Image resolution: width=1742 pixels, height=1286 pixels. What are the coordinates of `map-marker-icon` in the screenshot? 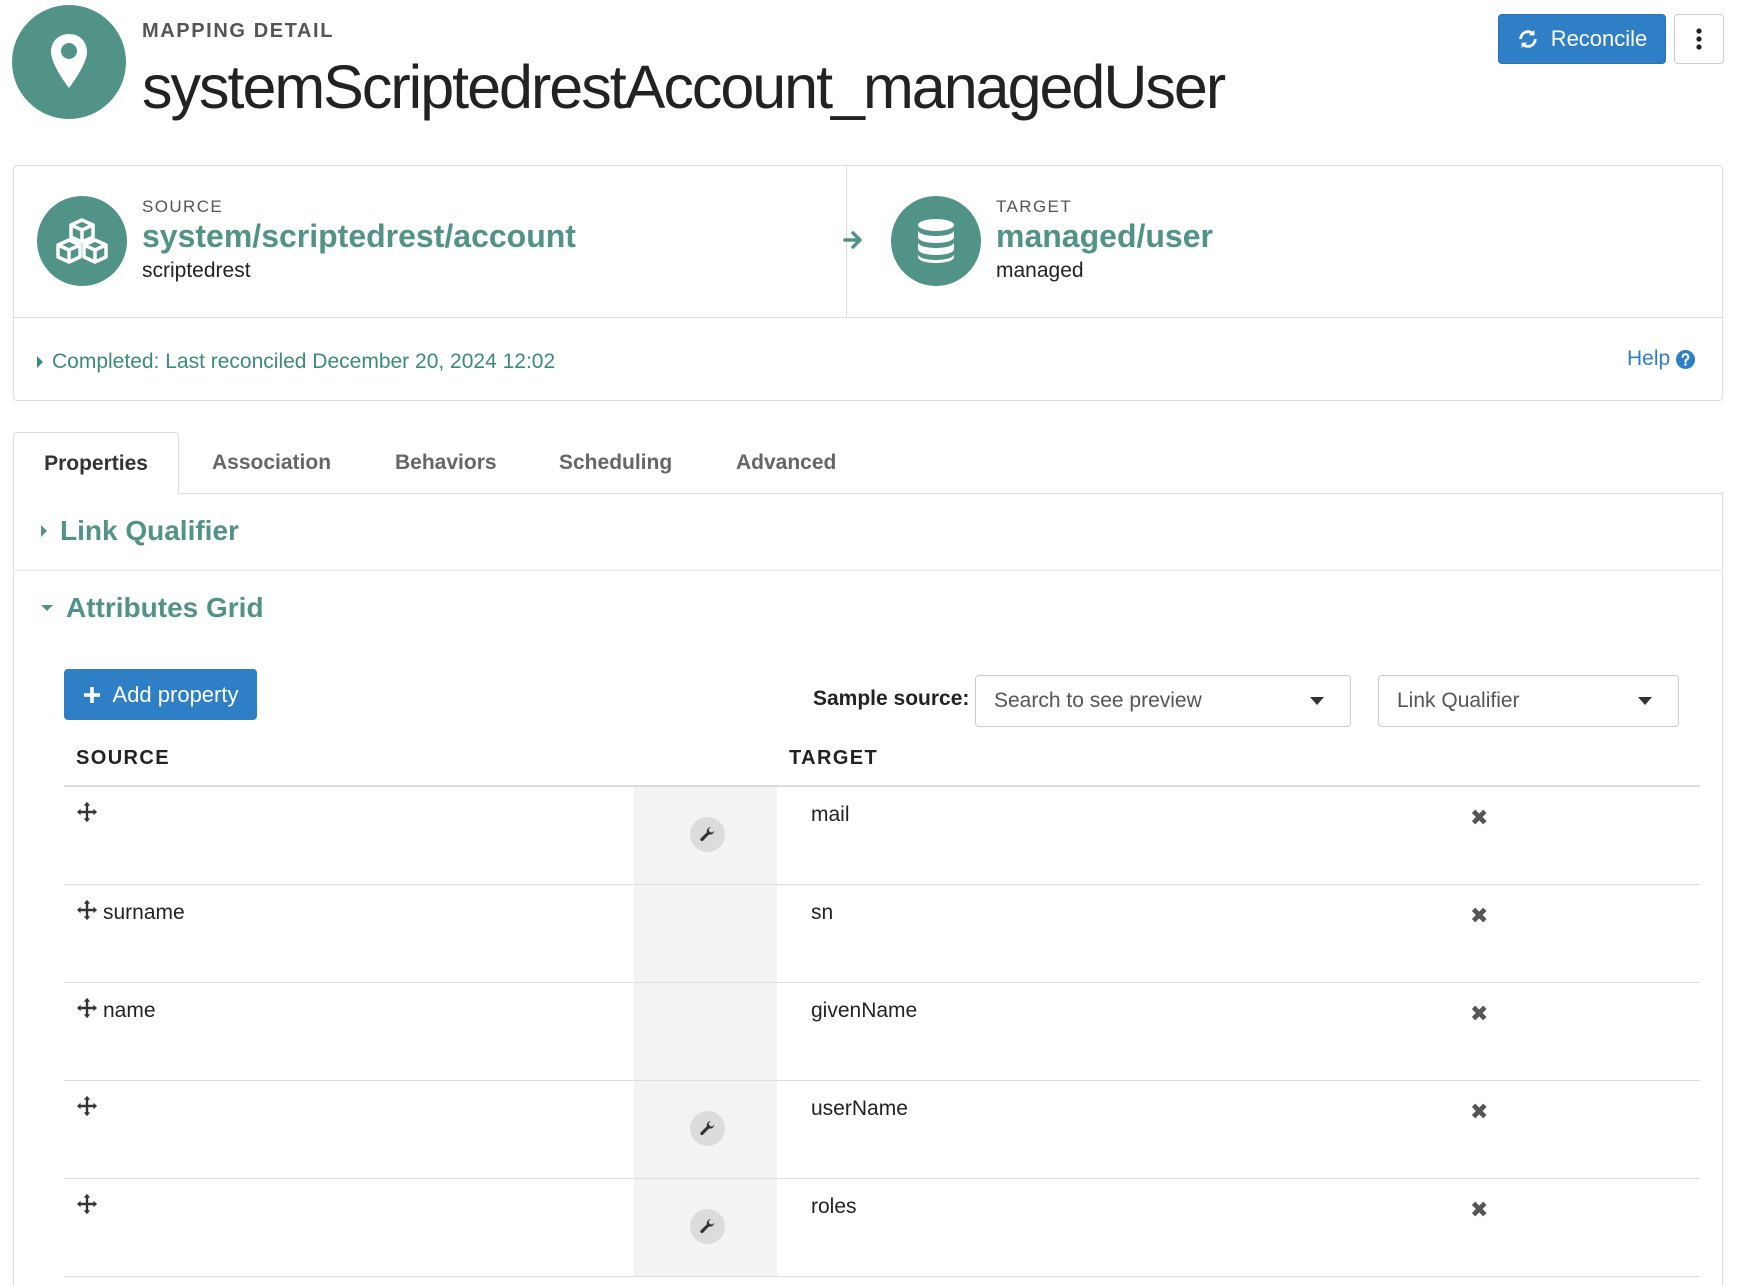 It's located at (69, 61).